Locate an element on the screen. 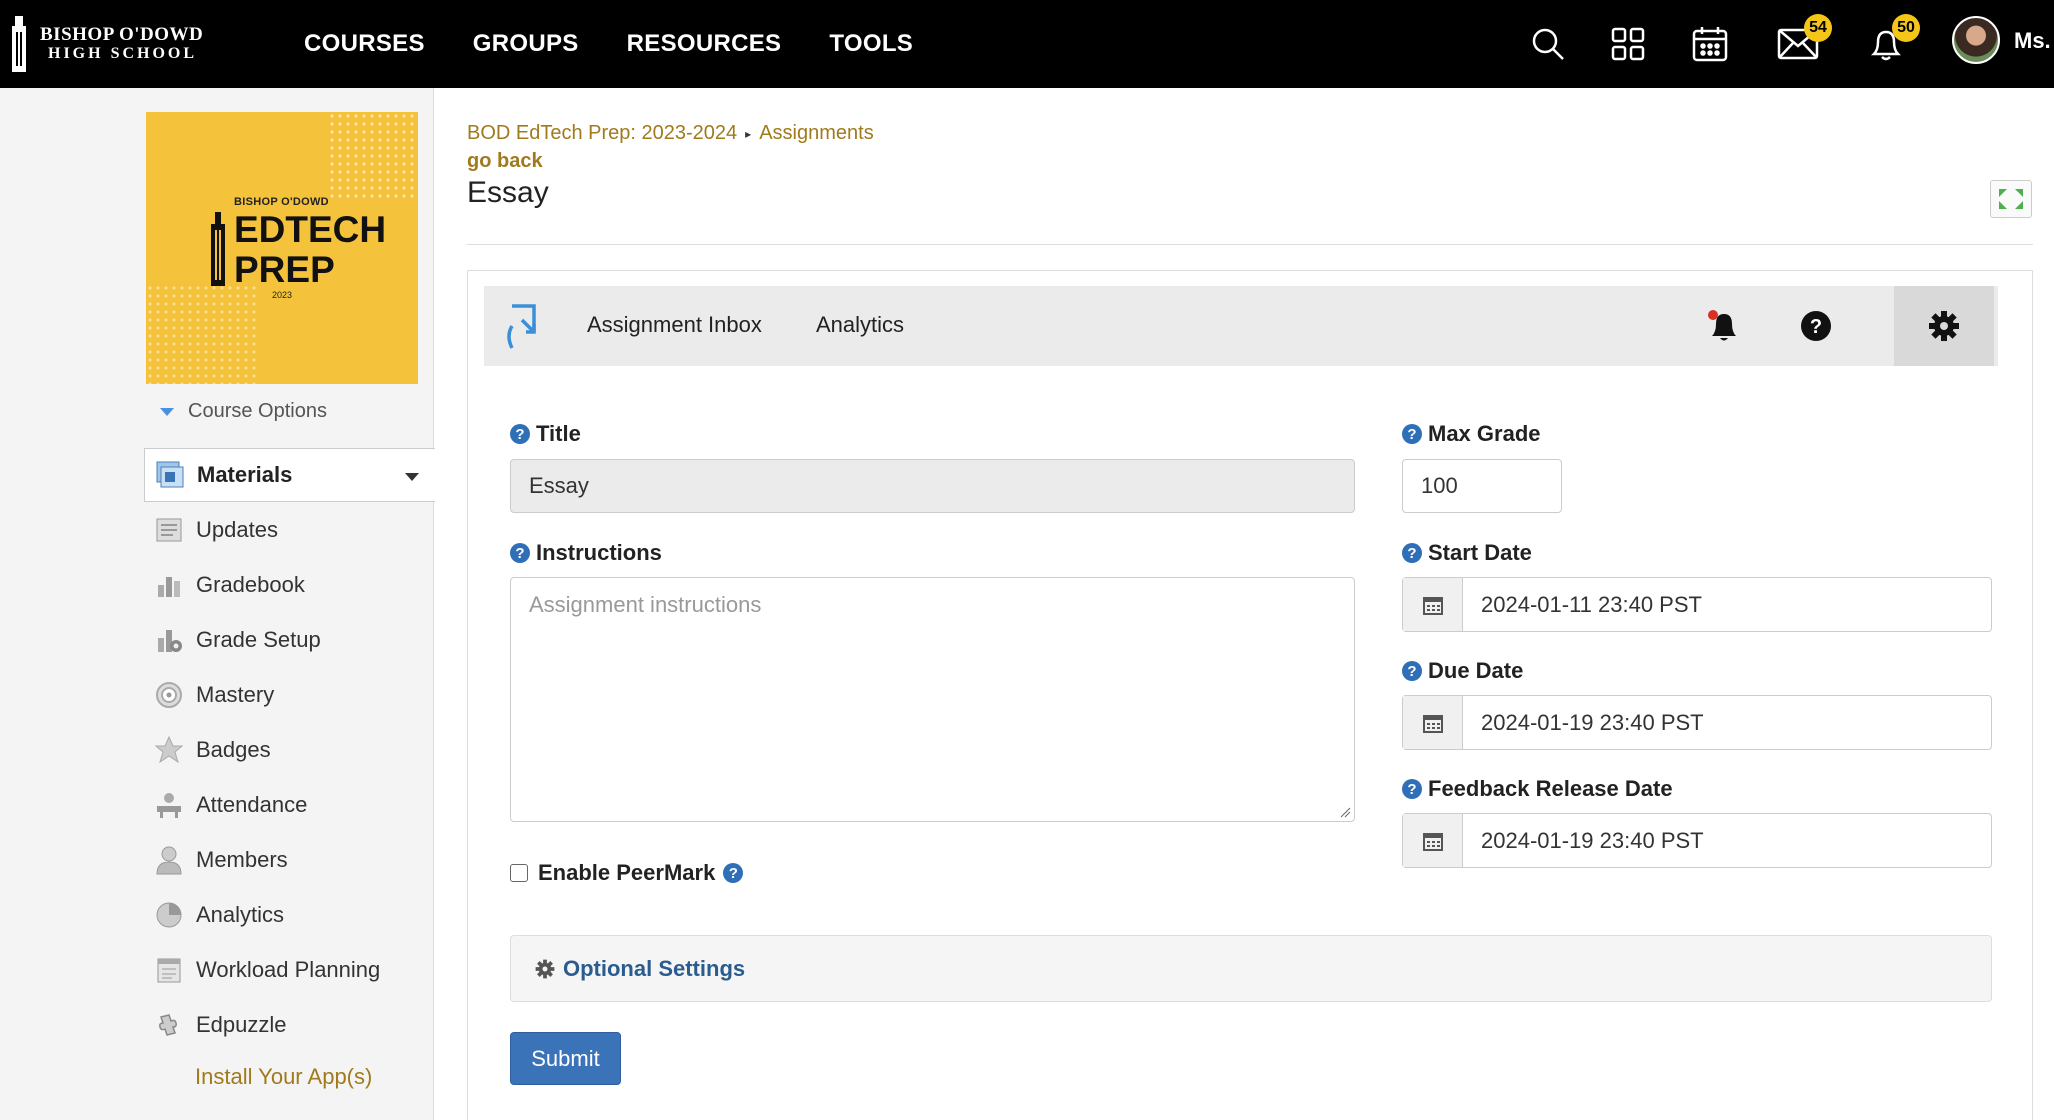  sidebar-item-label: Workload Planning is located at coordinates (288, 969).